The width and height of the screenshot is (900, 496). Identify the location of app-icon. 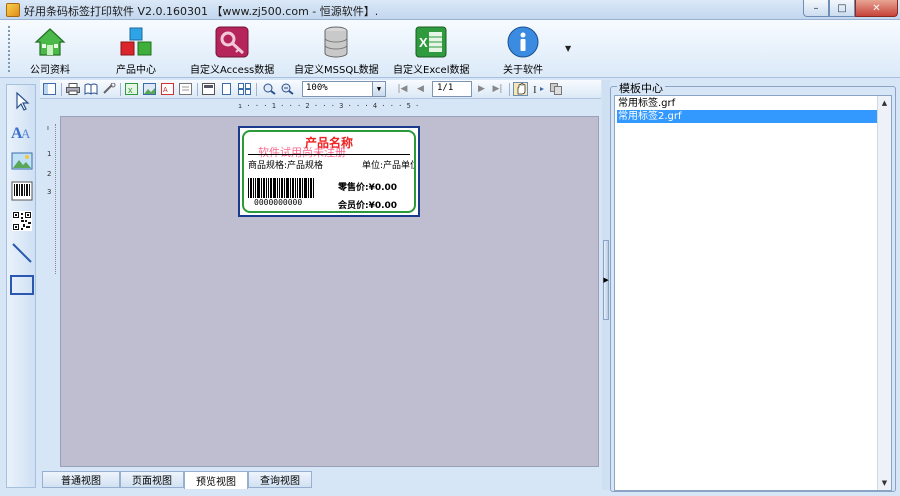
(13, 10).